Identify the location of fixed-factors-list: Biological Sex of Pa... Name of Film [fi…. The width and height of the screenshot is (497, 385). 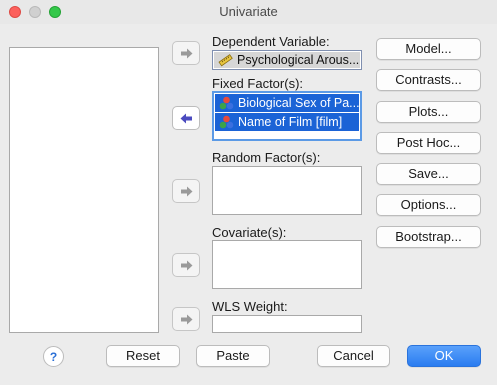
(287, 116).